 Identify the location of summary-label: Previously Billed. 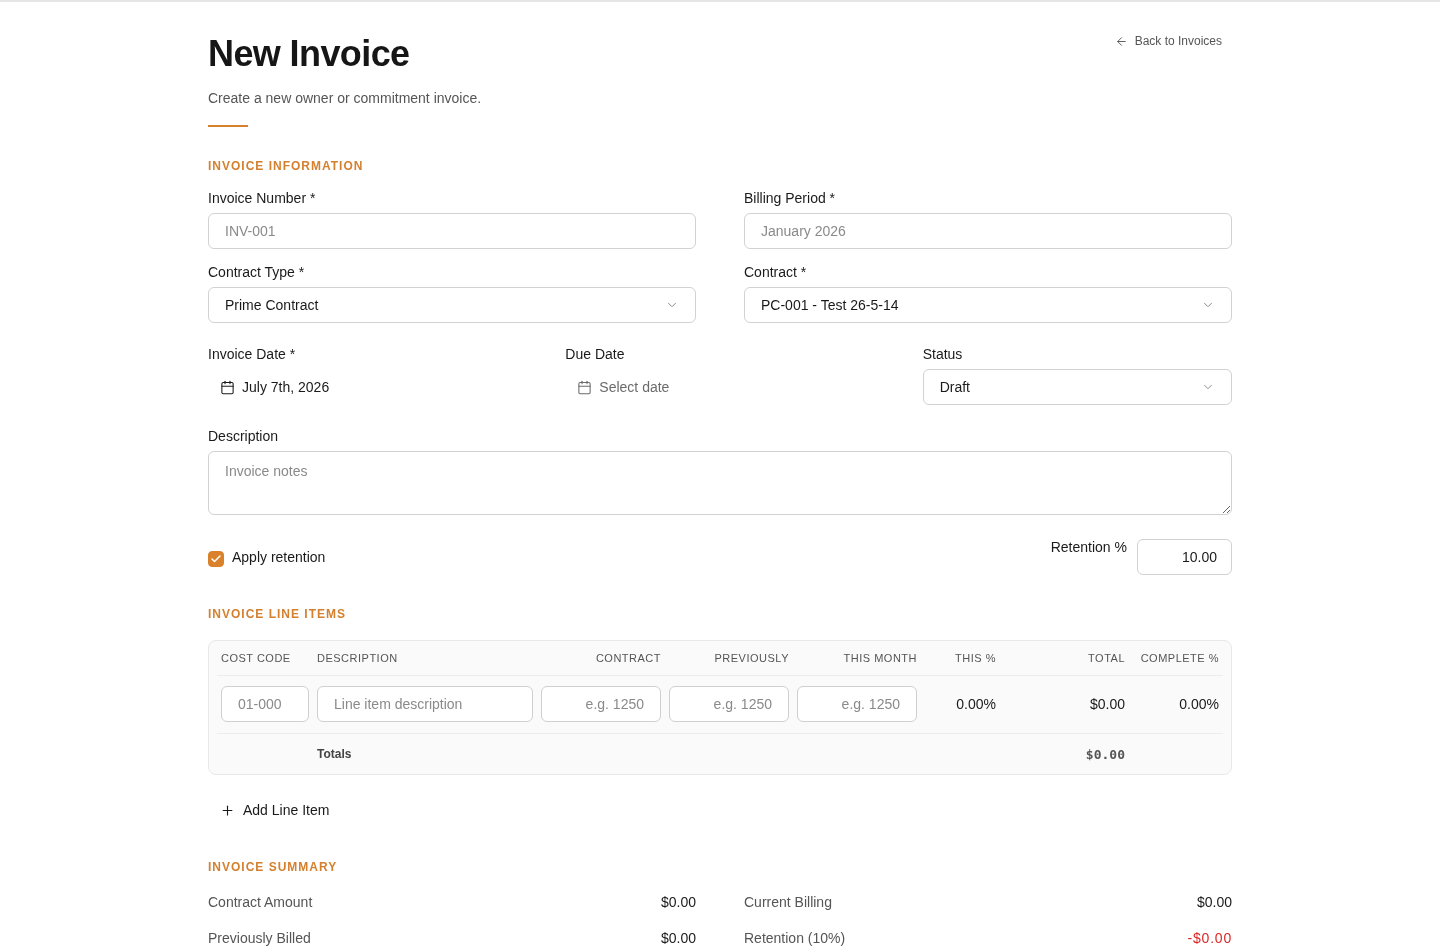
(259, 938).